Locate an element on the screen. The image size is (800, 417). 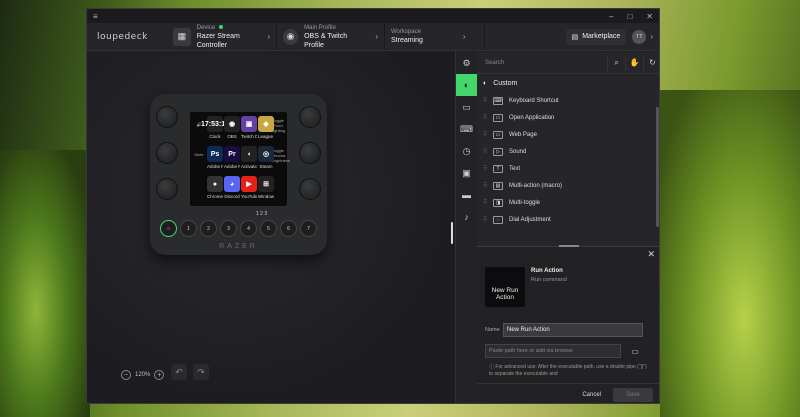
maximize-icon: □ is located at coordinates (629, 16).